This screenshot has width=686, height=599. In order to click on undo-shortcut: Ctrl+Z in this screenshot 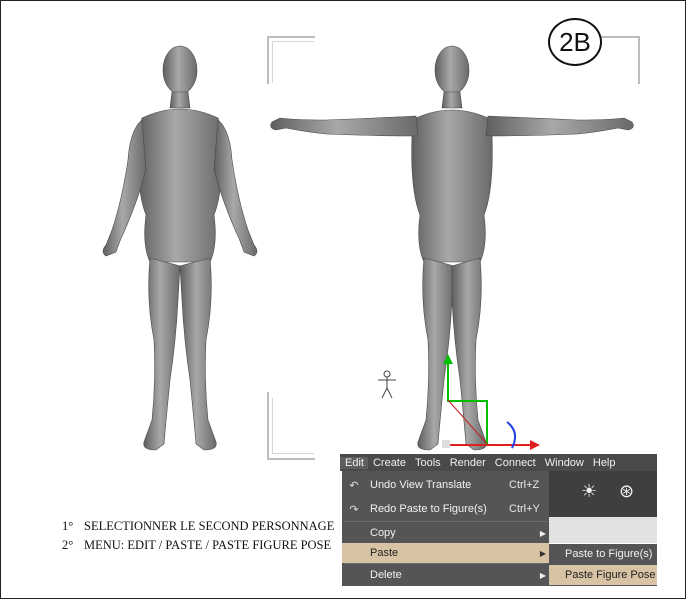, I will do `click(524, 485)`.